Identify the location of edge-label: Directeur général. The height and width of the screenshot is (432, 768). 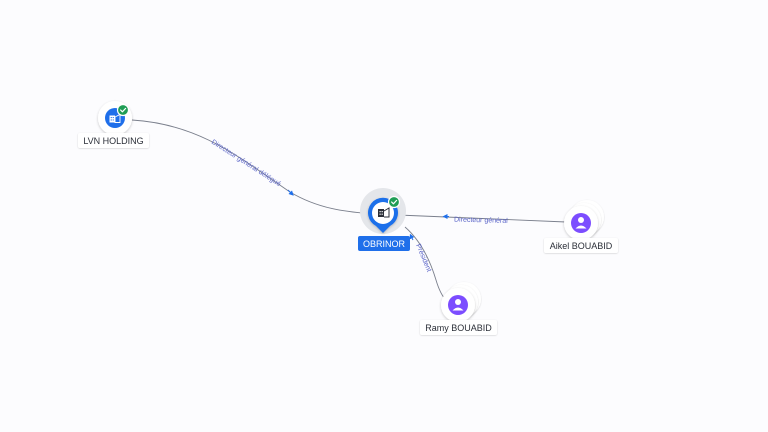
(481, 221).